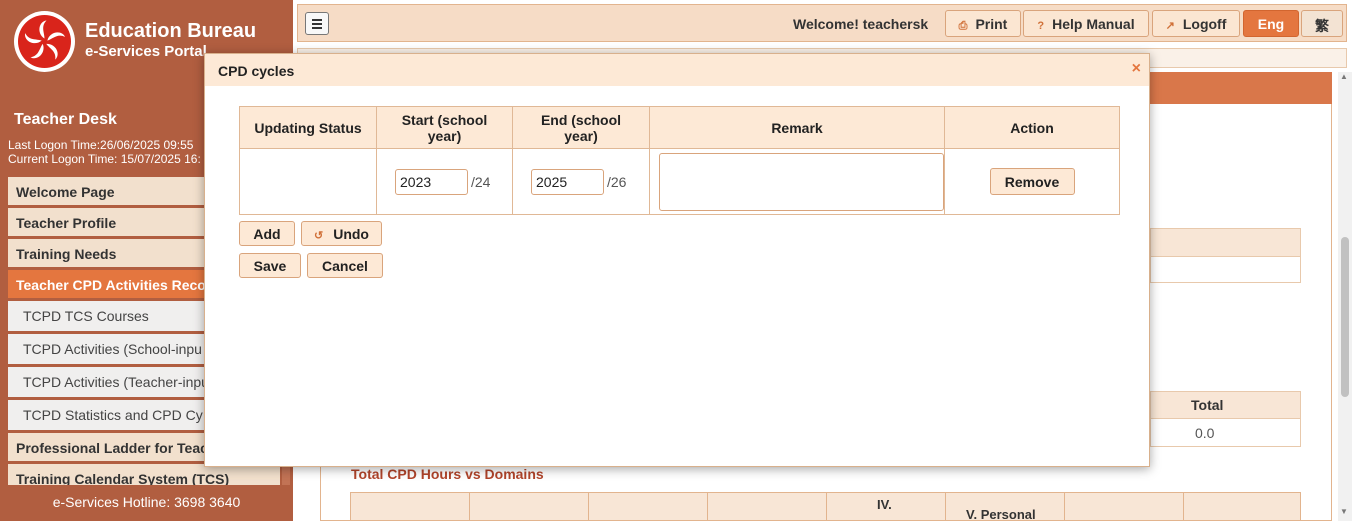 The height and width of the screenshot is (521, 1354). What do you see at coordinates (308, 181) in the screenshot?
I see `updating-status-cell` at bounding box center [308, 181].